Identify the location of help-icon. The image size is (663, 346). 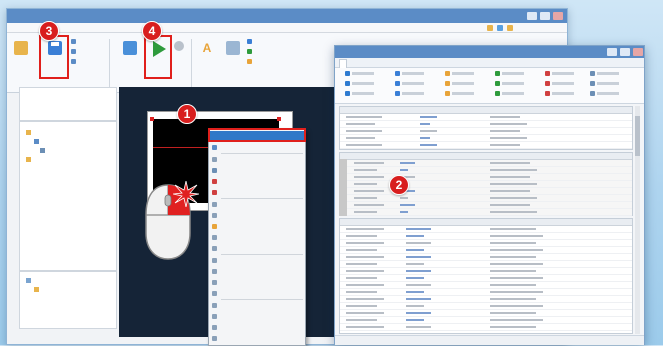
(500, 28).